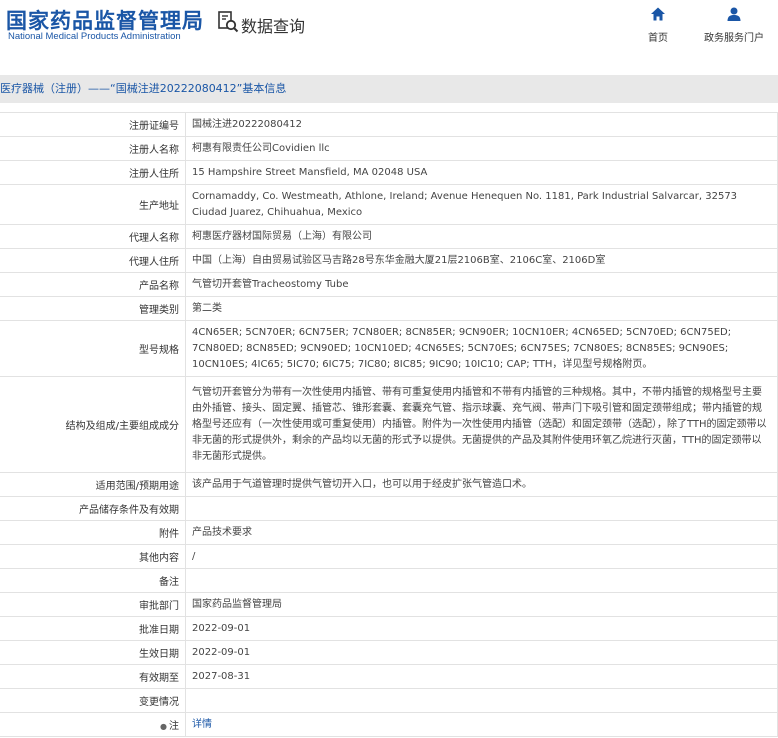 The image size is (778, 738). What do you see at coordinates (93, 700) in the screenshot?
I see `field-label: 变更情况` at bounding box center [93, 700].